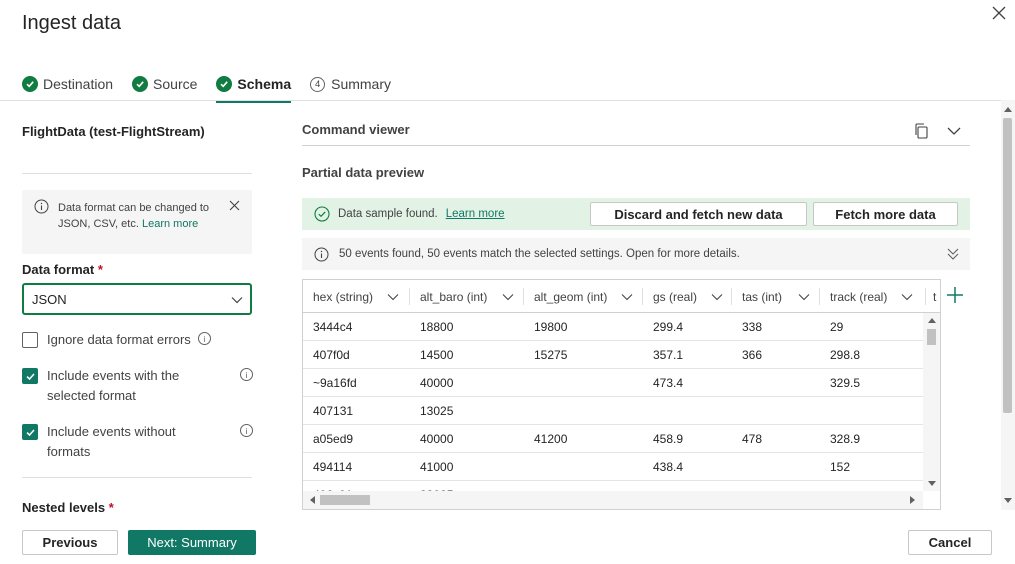 The image size is (1015, 564). What do you see at coordinates (437, 467) in the screenshot?
I see `table-cell: 41000` at bounding box center [437, 467].